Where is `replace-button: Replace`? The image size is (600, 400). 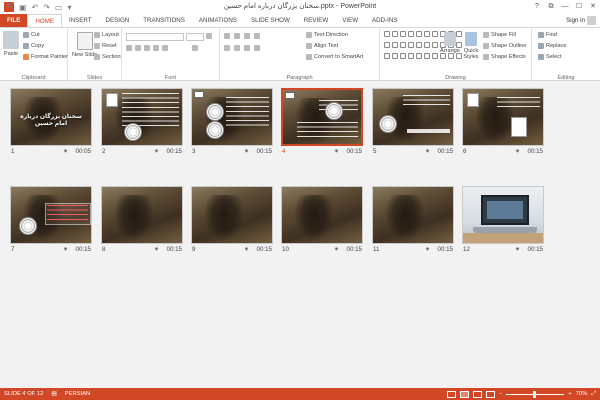
replace-button: Replace is located at coordinates (552, 46).